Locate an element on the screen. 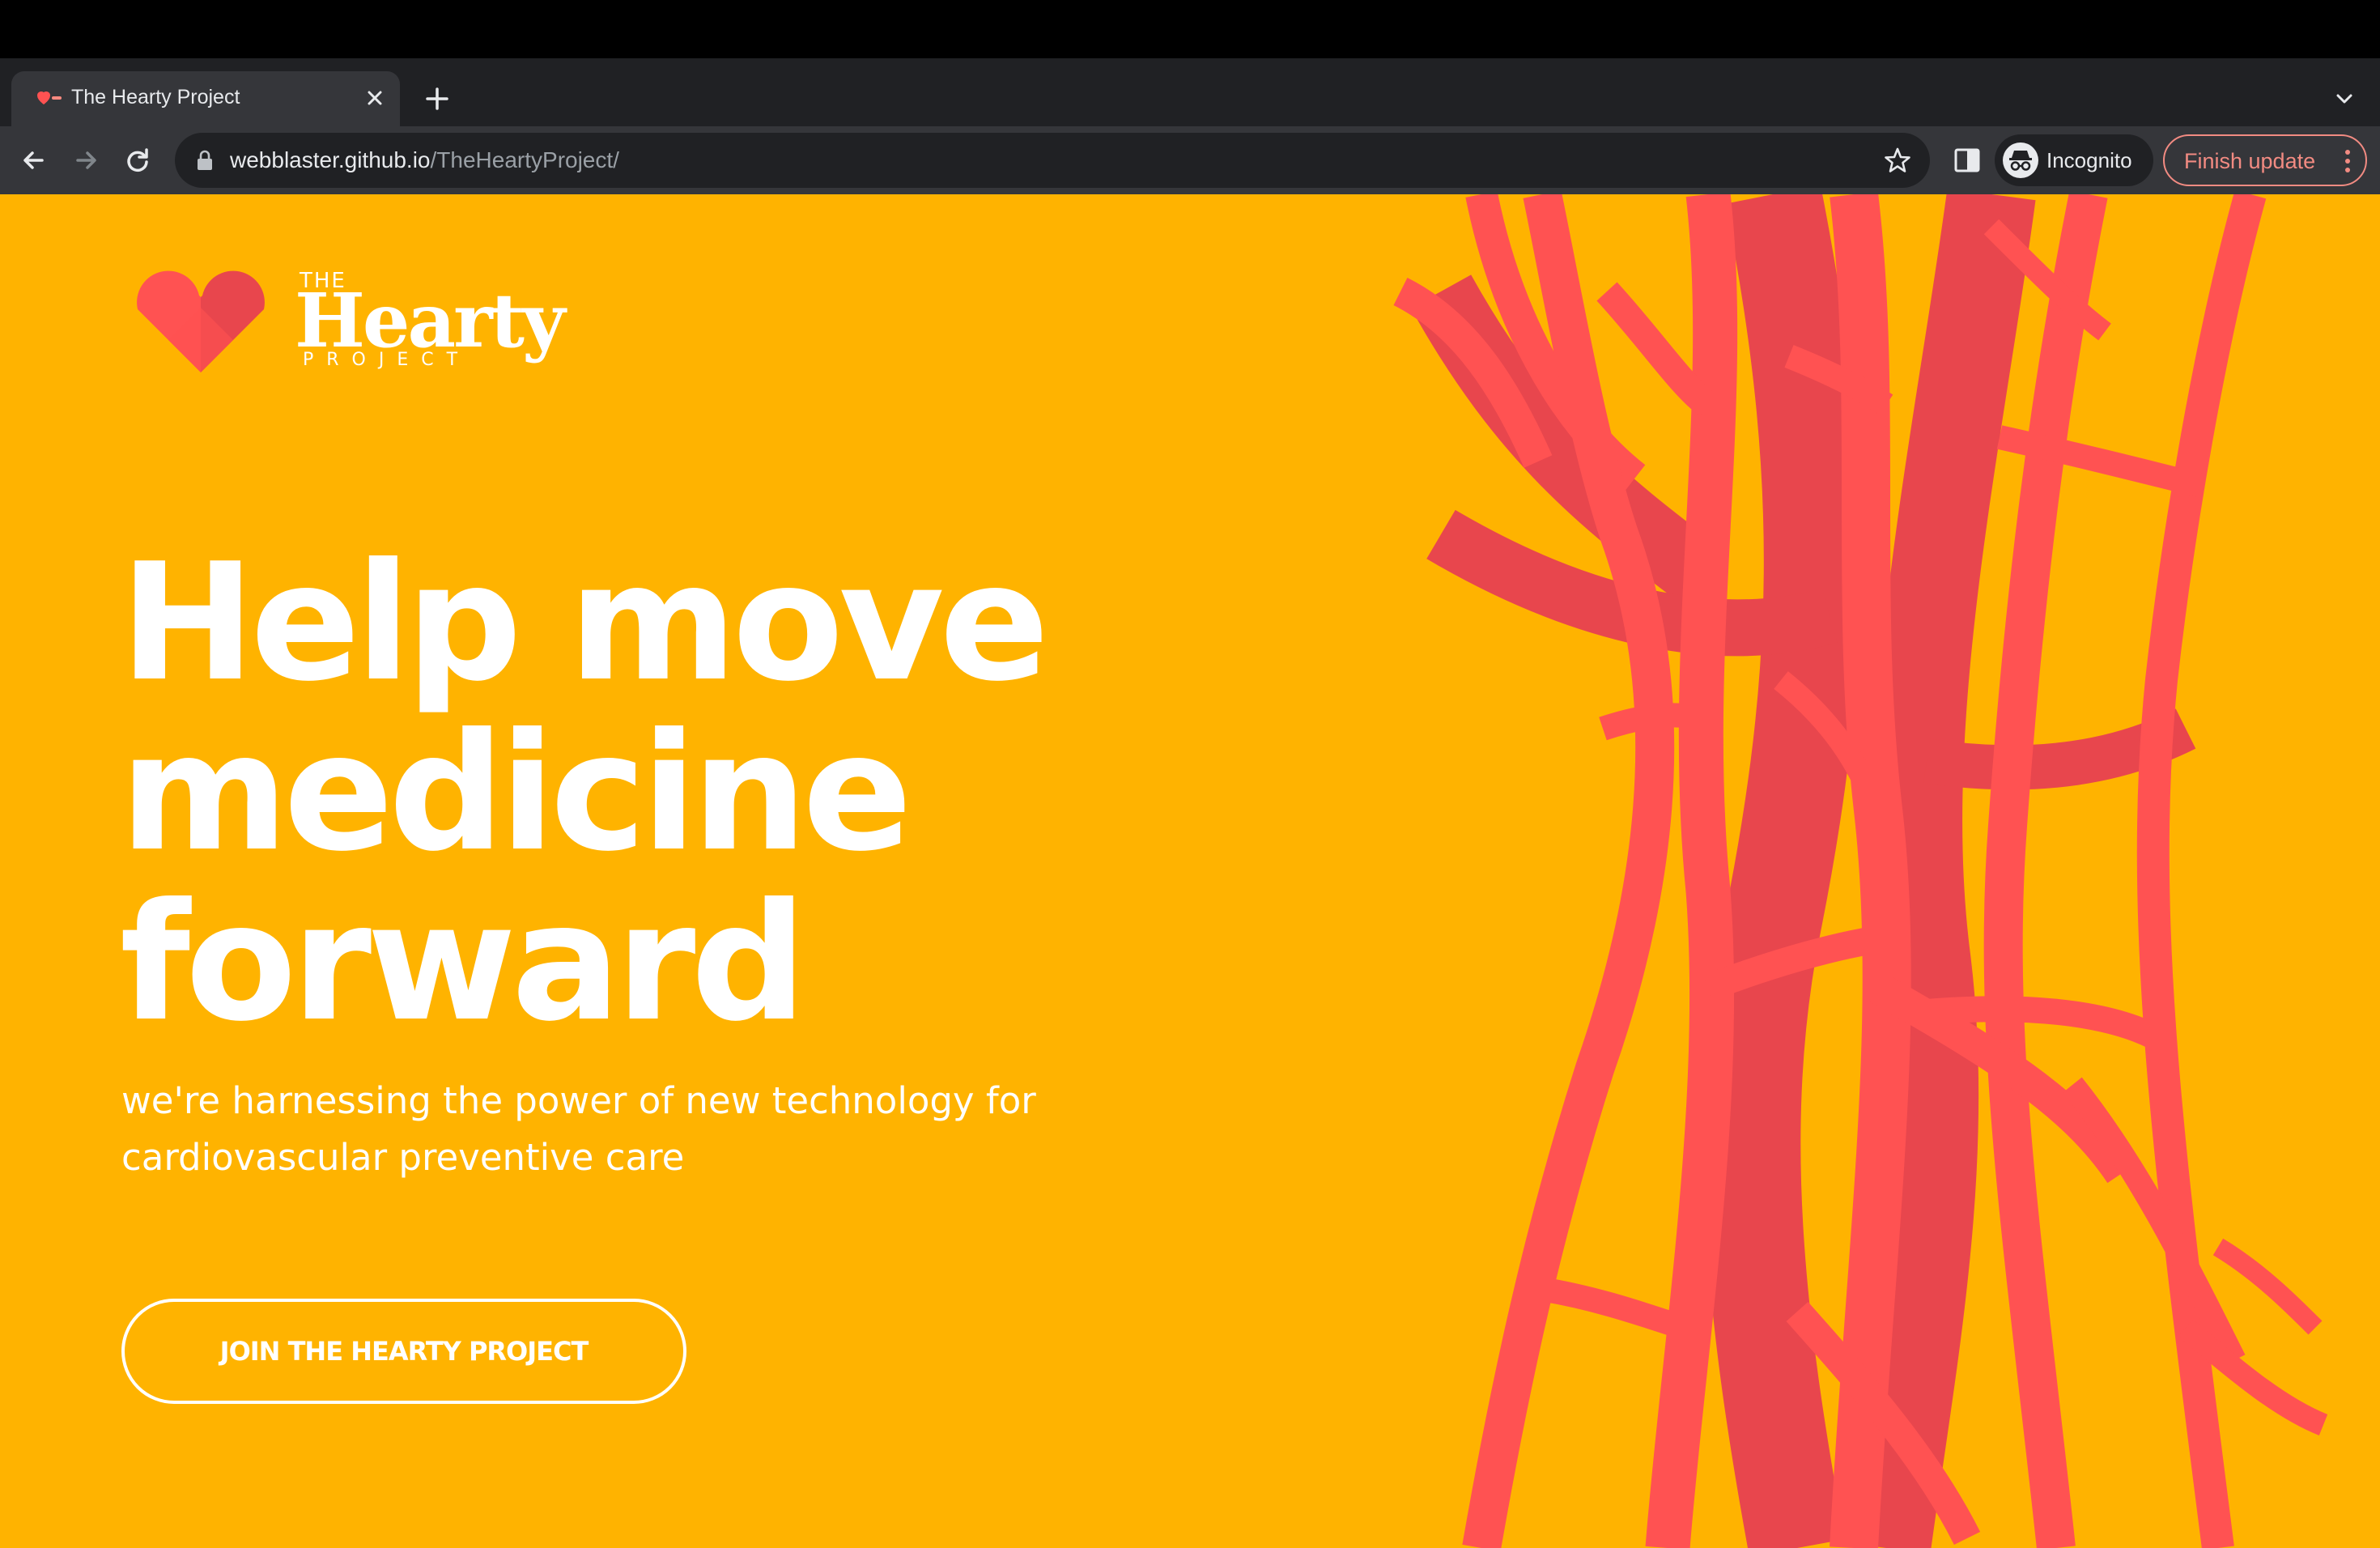 Image resolution: width=2380 pixels, height=1548 pixels. headline-line: Help move is located at coordinates (585, 623).